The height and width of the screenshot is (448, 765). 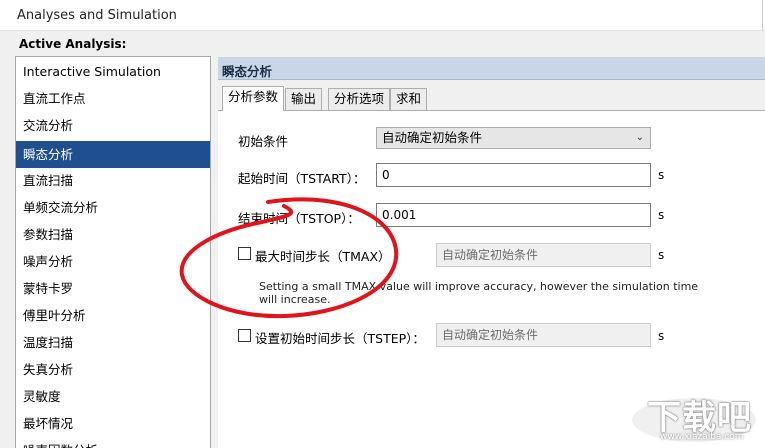 I want to click on sidebar-item-dc-sweep: 直流扫描, so click(x=113, y=180).